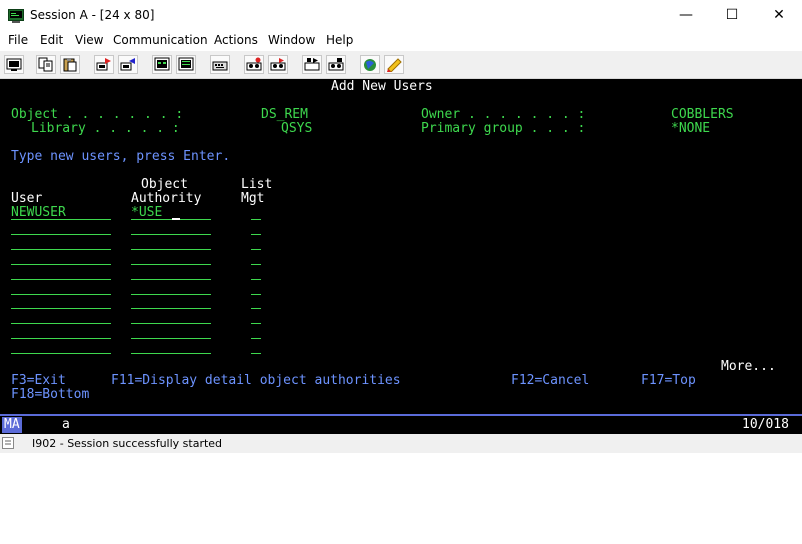 This screenshot has width=802, height=544. I want to click on f3-exit-key: F3=Exit, so click(38, 381).